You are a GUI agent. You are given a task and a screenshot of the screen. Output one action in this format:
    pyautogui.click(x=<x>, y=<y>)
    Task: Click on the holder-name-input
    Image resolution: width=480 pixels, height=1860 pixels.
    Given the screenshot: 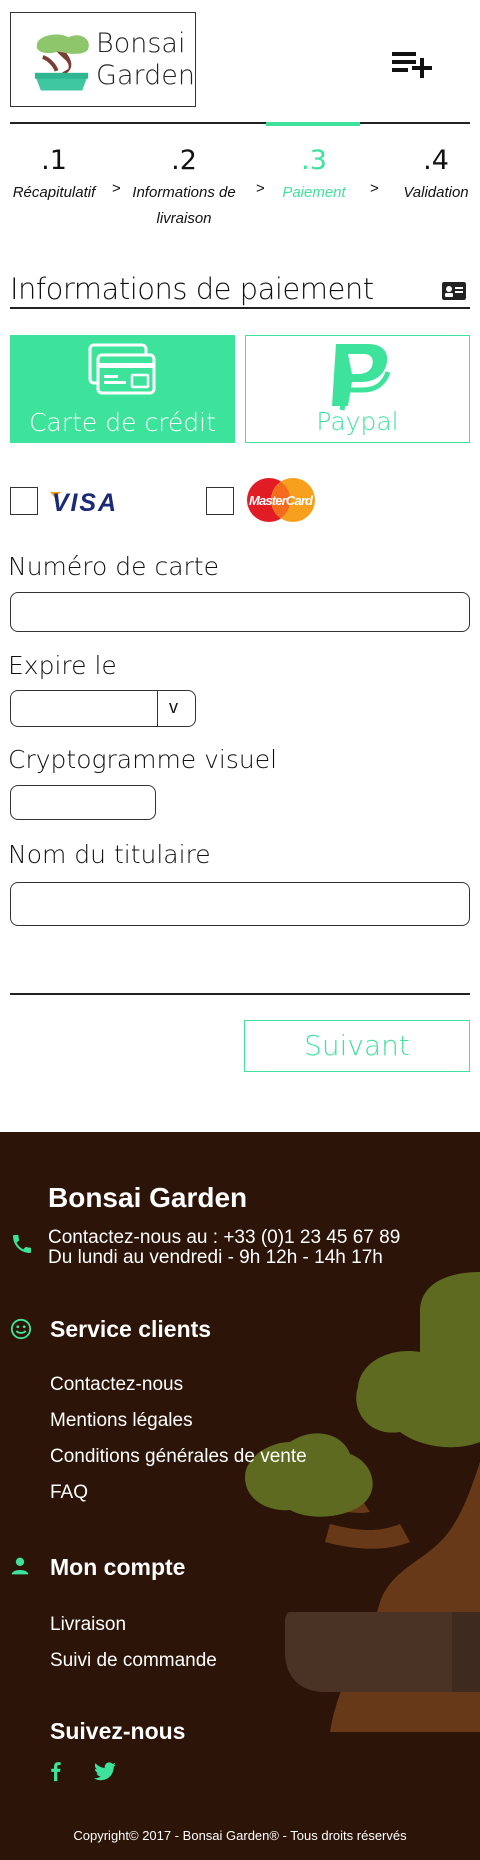 What is the action you would take?
    pyautogui.click(x=240, y=904)
    